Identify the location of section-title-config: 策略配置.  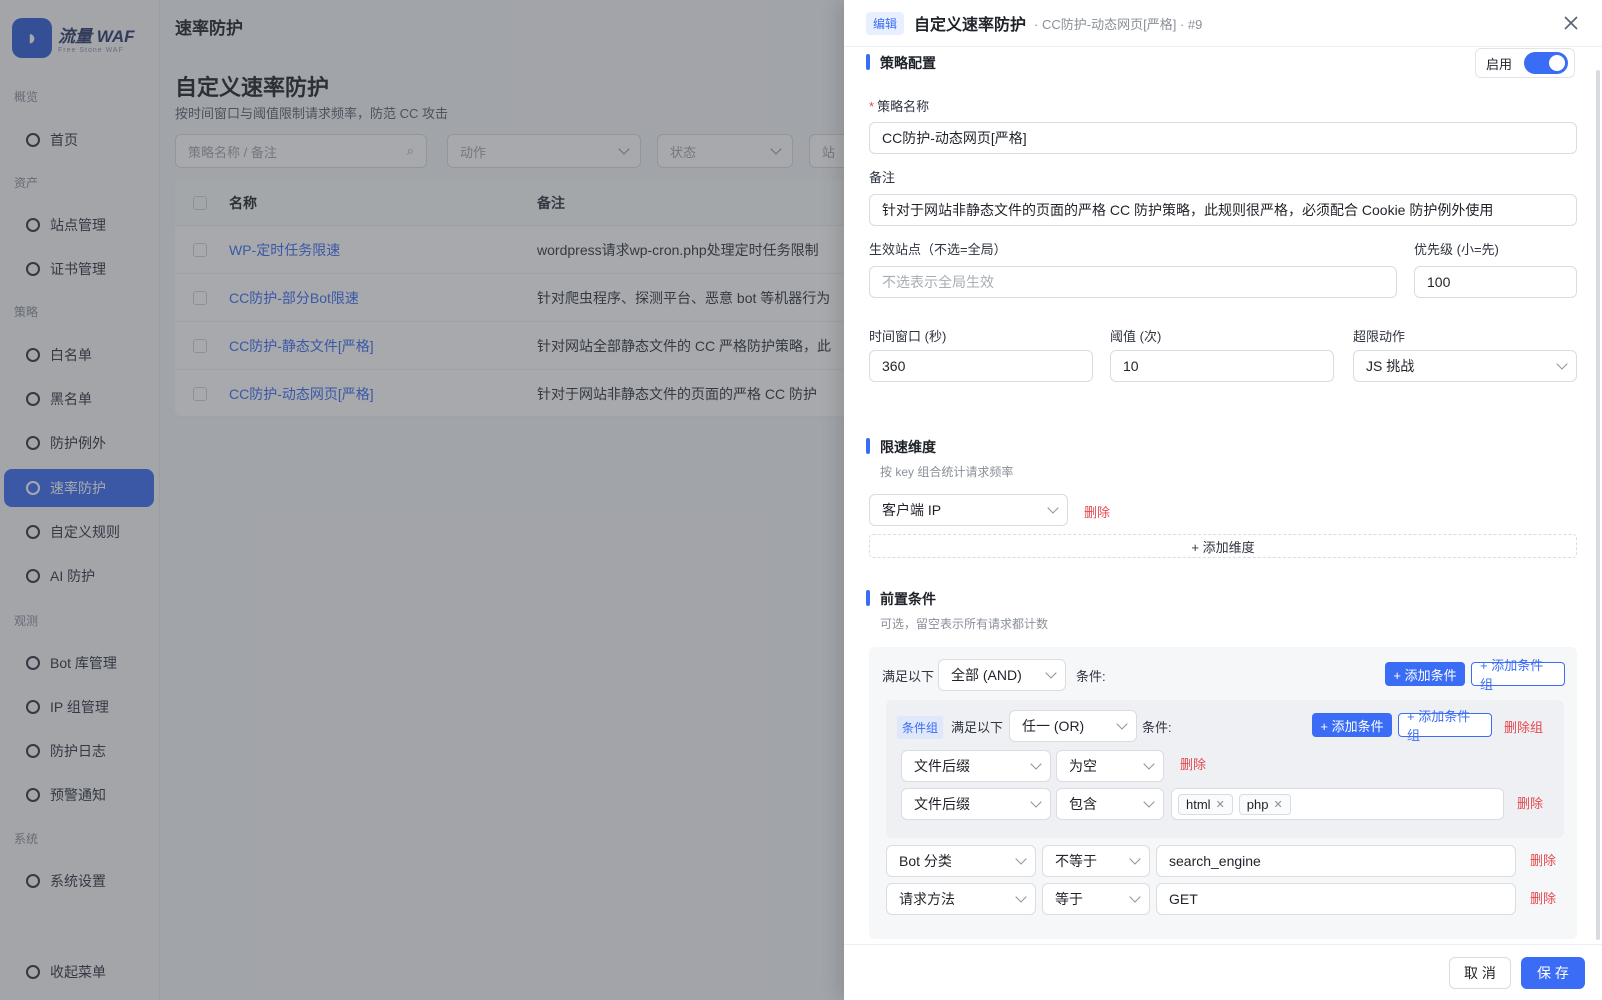
(901, 63).